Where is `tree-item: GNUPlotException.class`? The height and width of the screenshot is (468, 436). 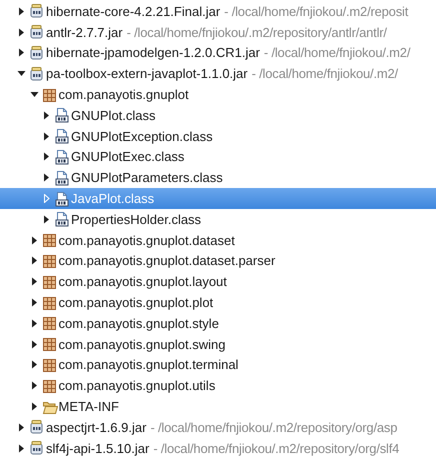 tree-item: GNUPlotException.class is located at coordinates (218, 136).